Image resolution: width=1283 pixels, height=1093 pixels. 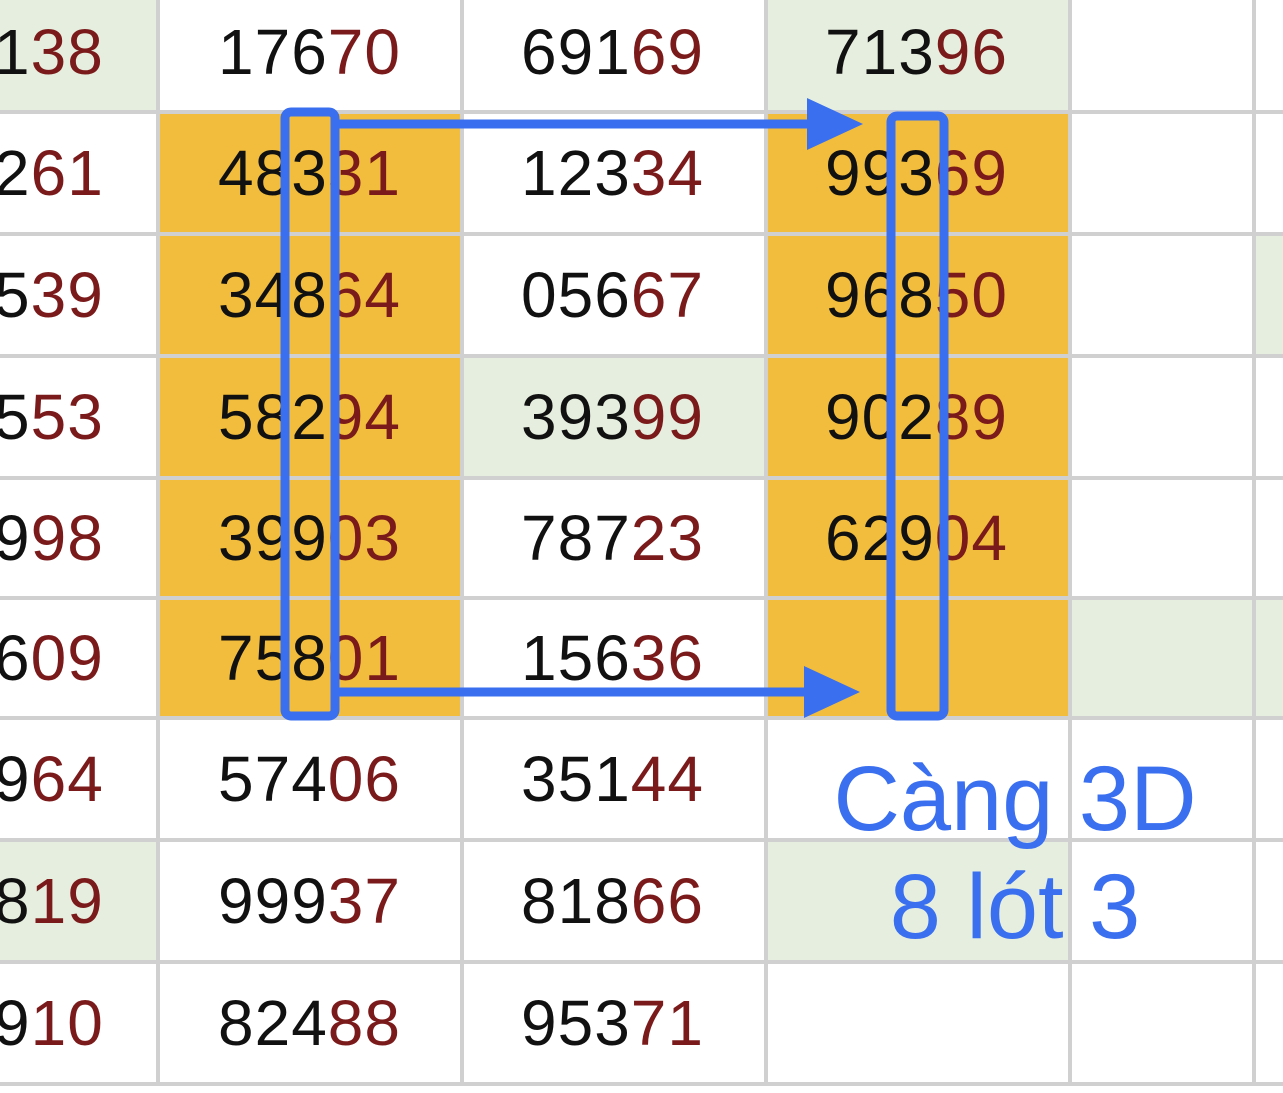 I want to click on lottery-number: 99369, so click(x=916, y=173).